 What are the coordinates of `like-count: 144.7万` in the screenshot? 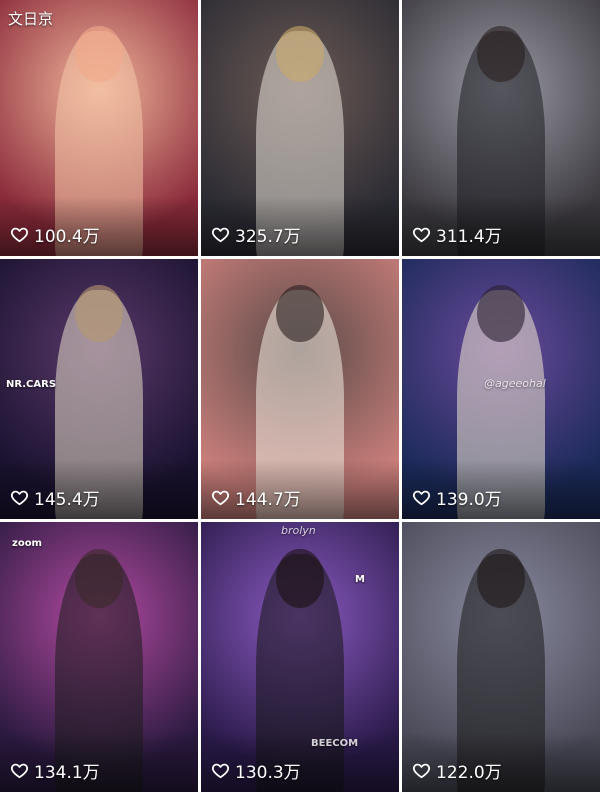 It's located at (256, 497).